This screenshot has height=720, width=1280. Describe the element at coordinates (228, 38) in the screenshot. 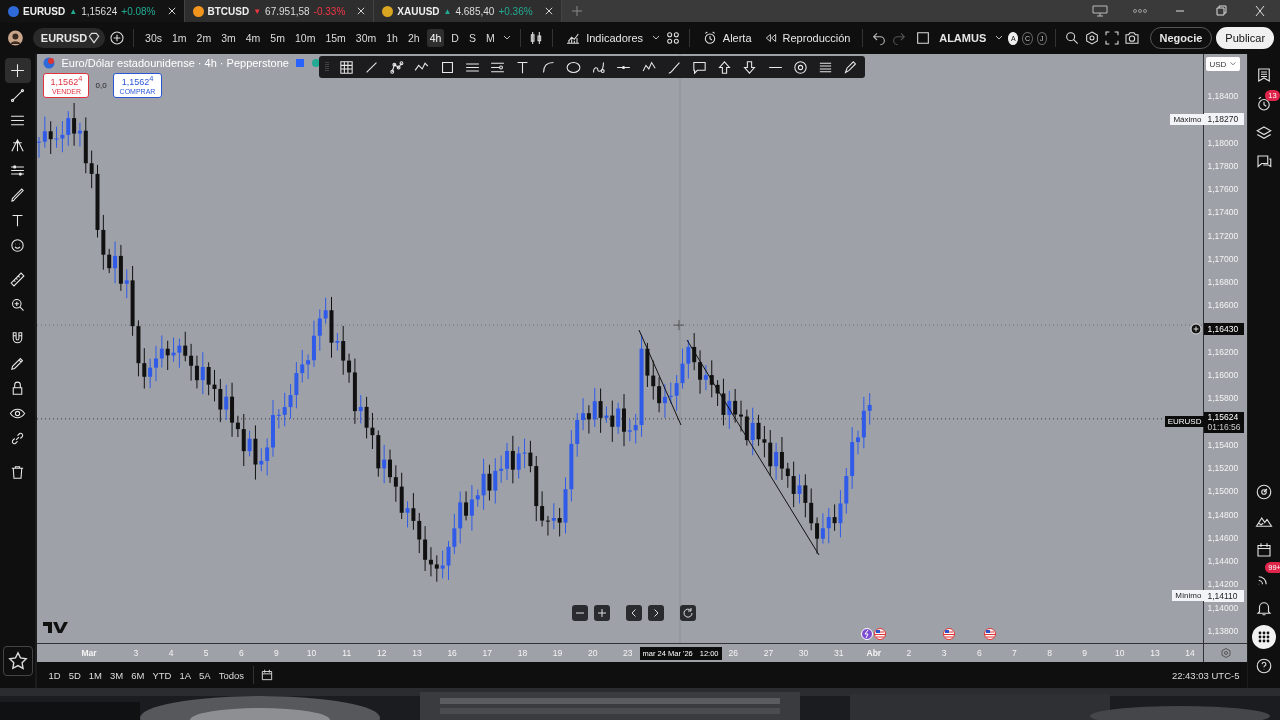

I see `interval-button: 3m` at that location.